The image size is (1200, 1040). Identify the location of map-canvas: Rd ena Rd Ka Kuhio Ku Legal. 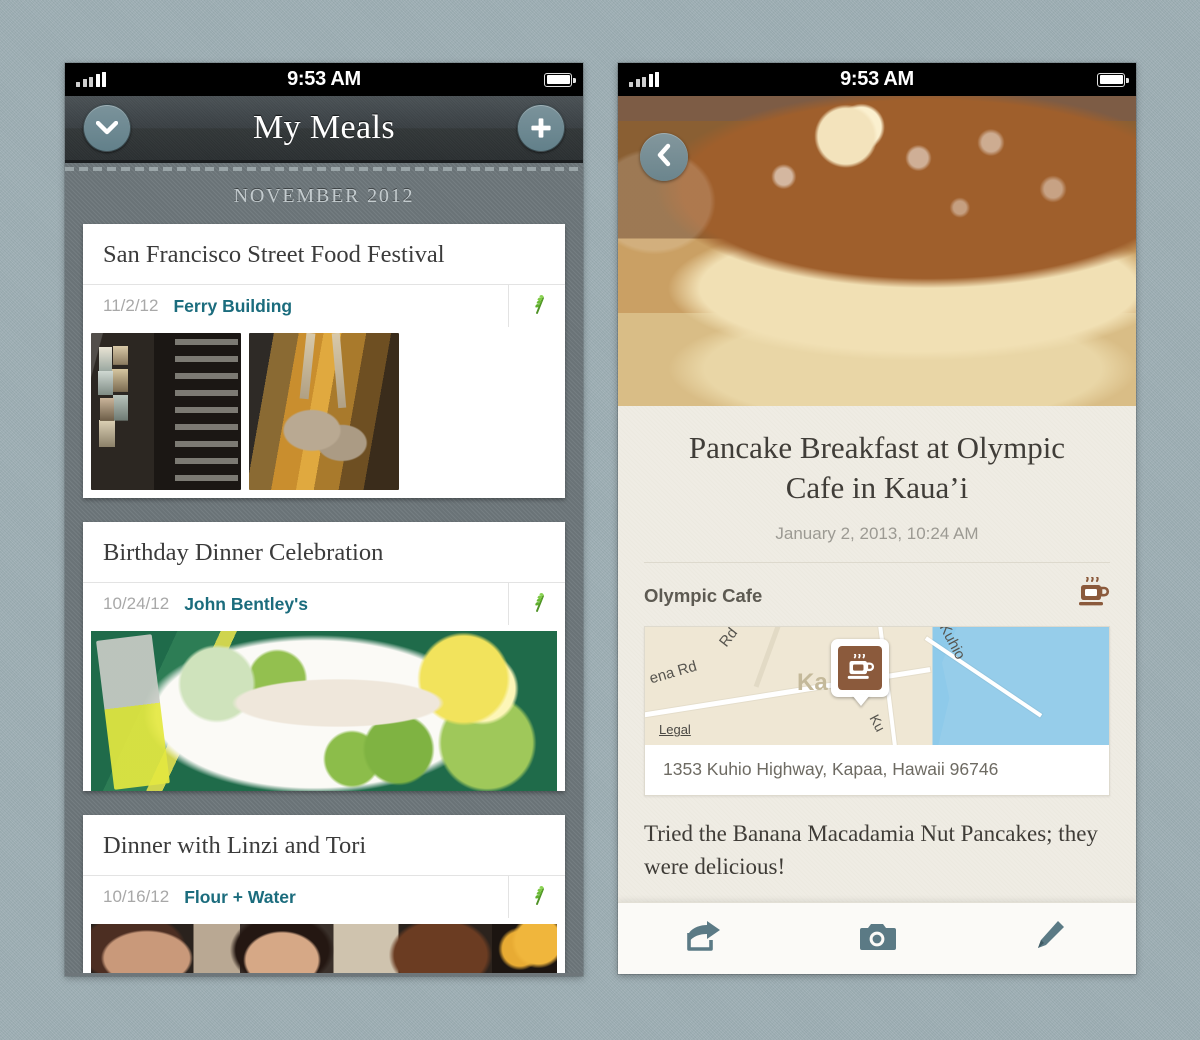
(877, 686).